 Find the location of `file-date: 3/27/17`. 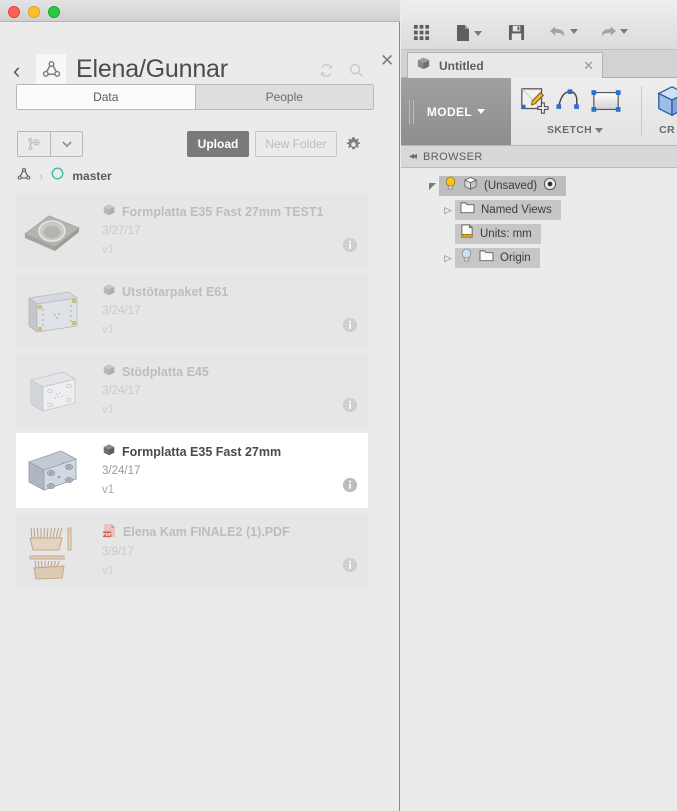

file-date: 3/27/17 is located at coordinates (121, 231).